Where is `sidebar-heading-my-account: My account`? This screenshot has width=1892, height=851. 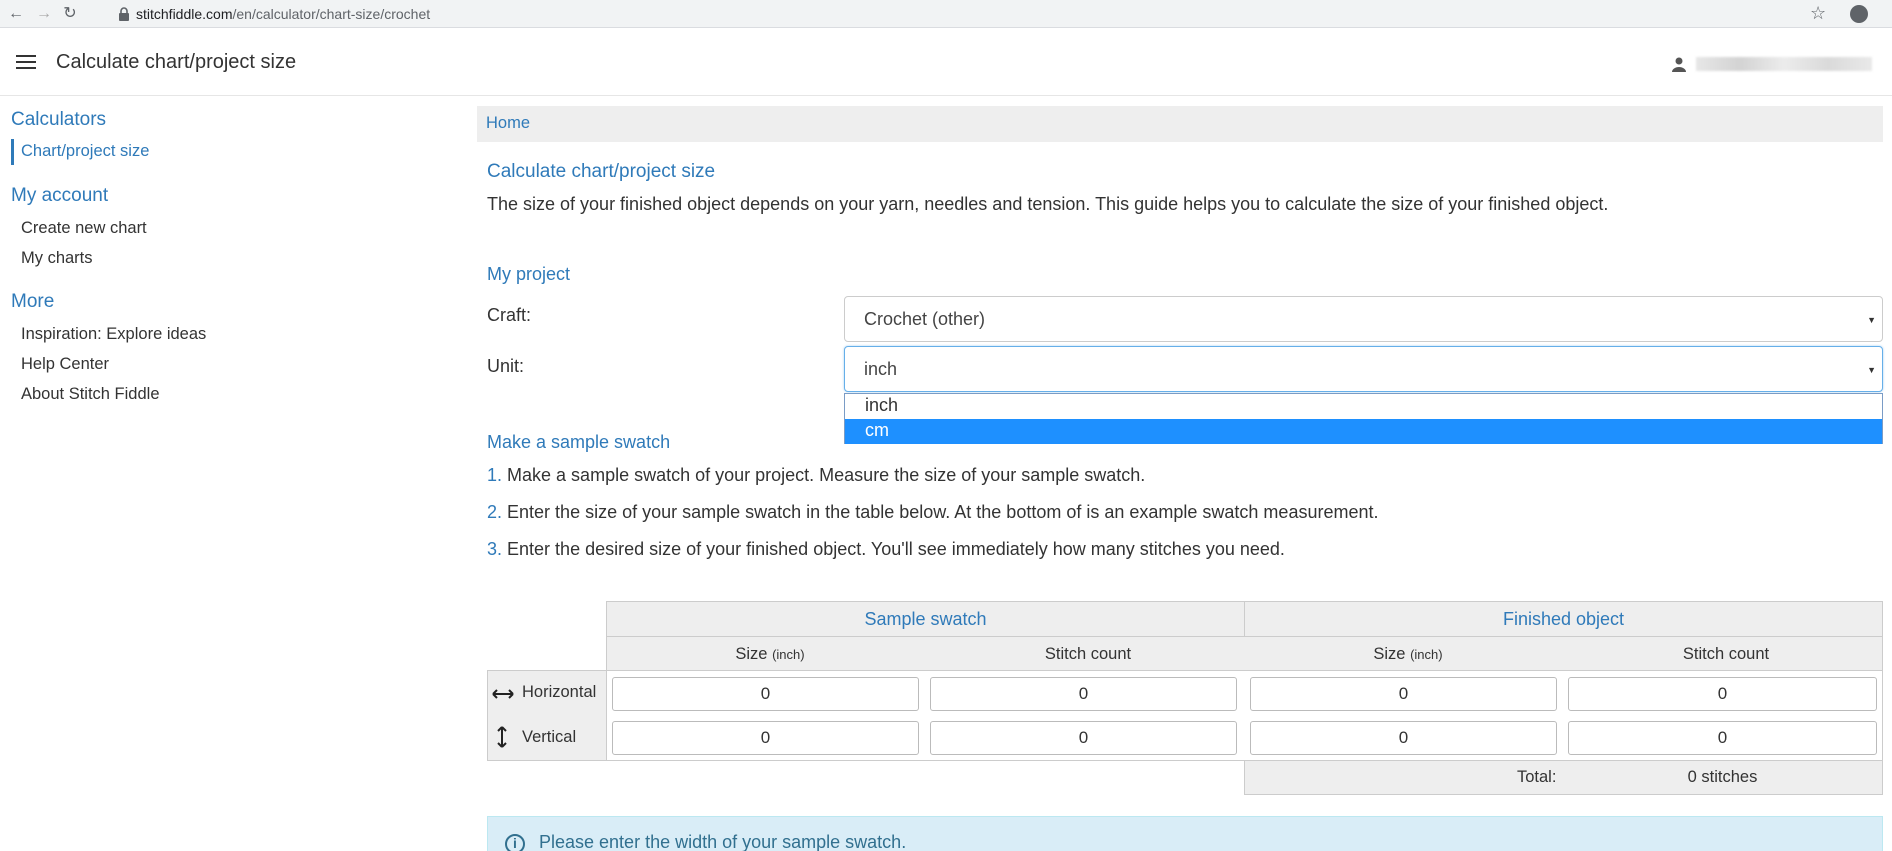
sidebar-heading-my-account: My account is located at coordinates (60, 195).